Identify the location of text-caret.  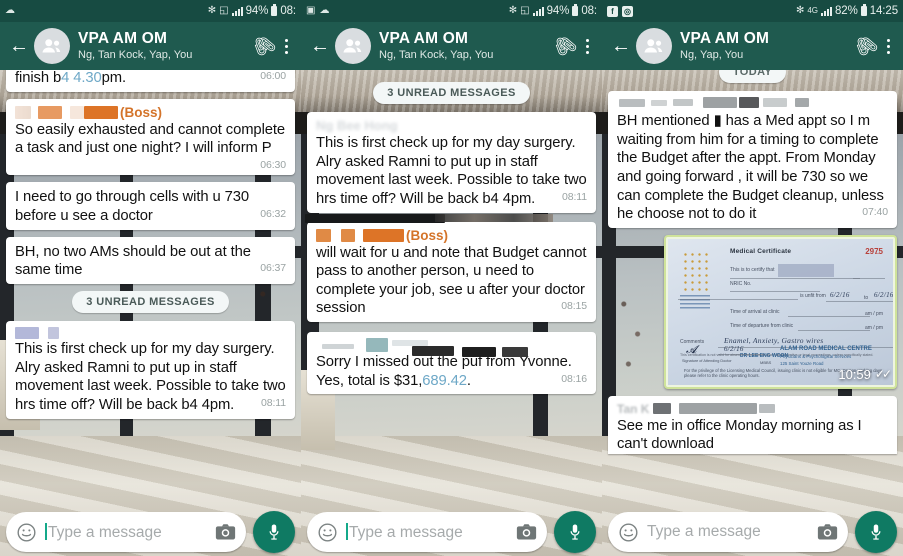
(46, 531).